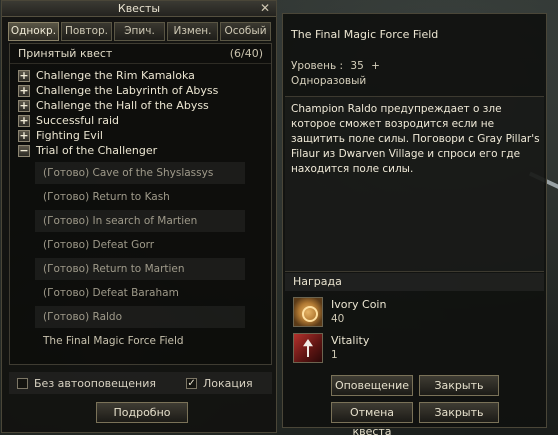  I want to click on reward-header: Награда, so click(414, 282).